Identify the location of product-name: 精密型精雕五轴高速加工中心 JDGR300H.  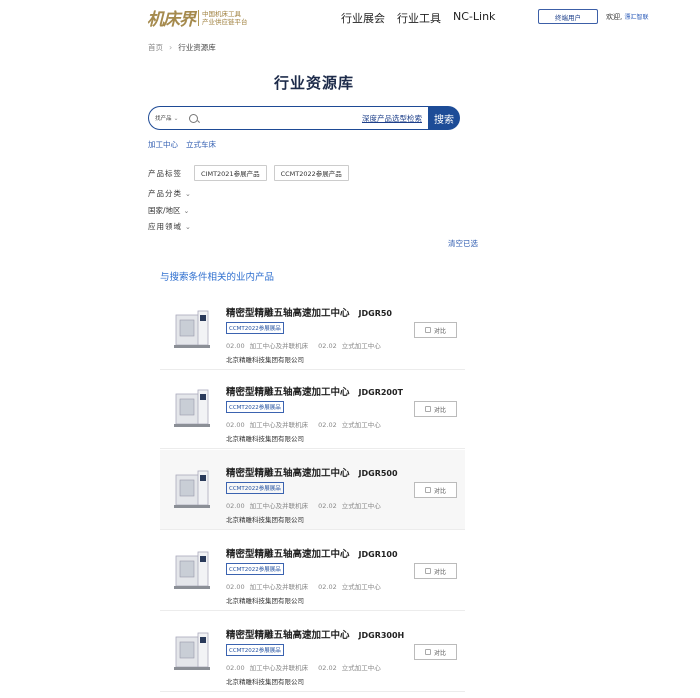
(315, 634).